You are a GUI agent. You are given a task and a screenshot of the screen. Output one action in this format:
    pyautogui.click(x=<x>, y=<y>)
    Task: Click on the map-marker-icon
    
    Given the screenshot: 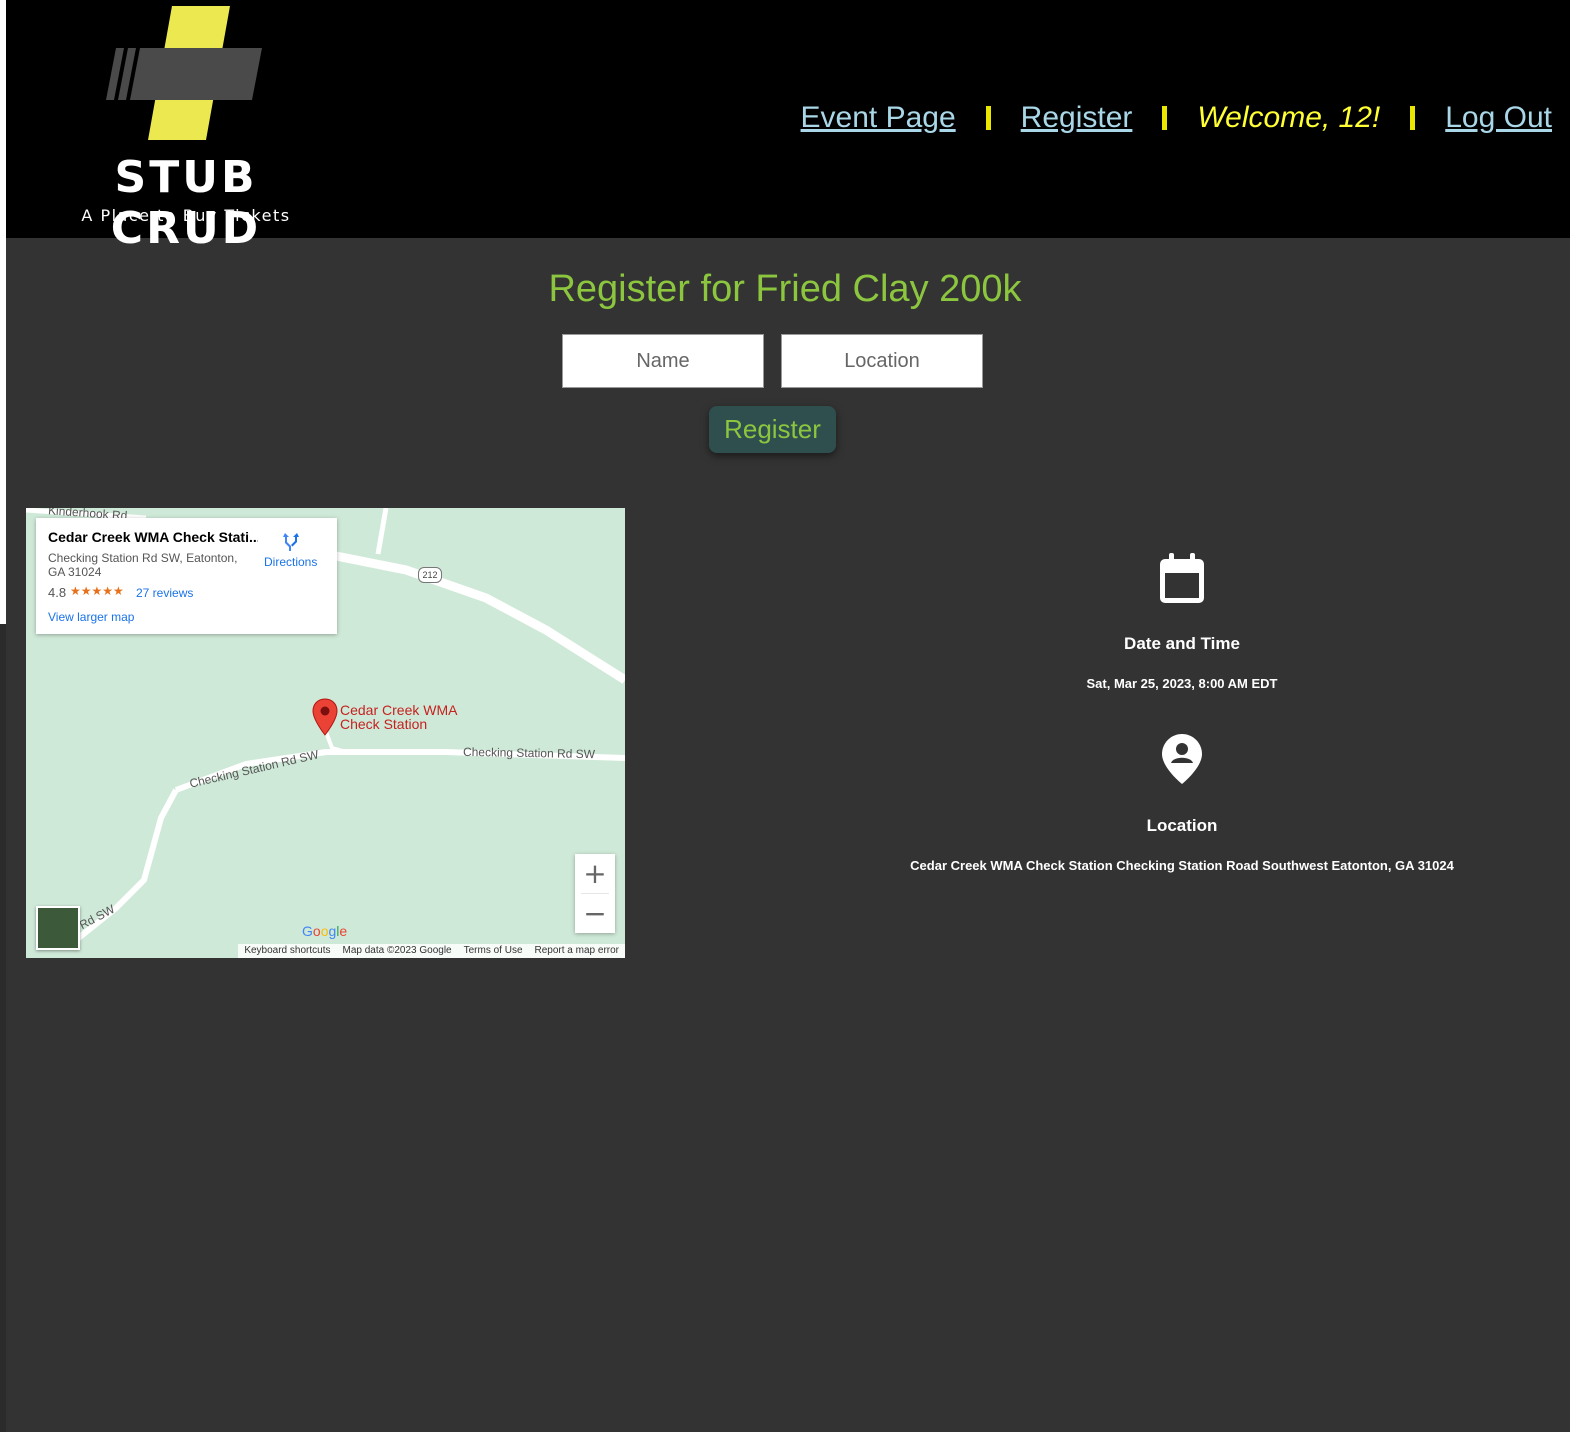 What is the action you would take?
    pyautogui.click(x=325, y=717)
    